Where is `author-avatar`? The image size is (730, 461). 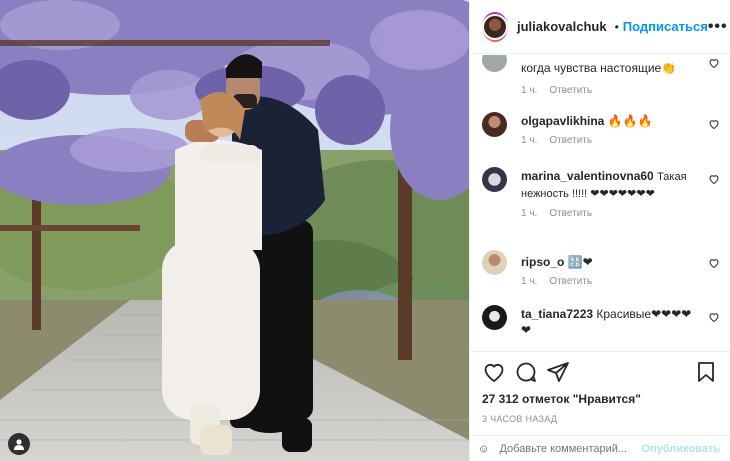 author-avatar is located at coordinates (495, 26).